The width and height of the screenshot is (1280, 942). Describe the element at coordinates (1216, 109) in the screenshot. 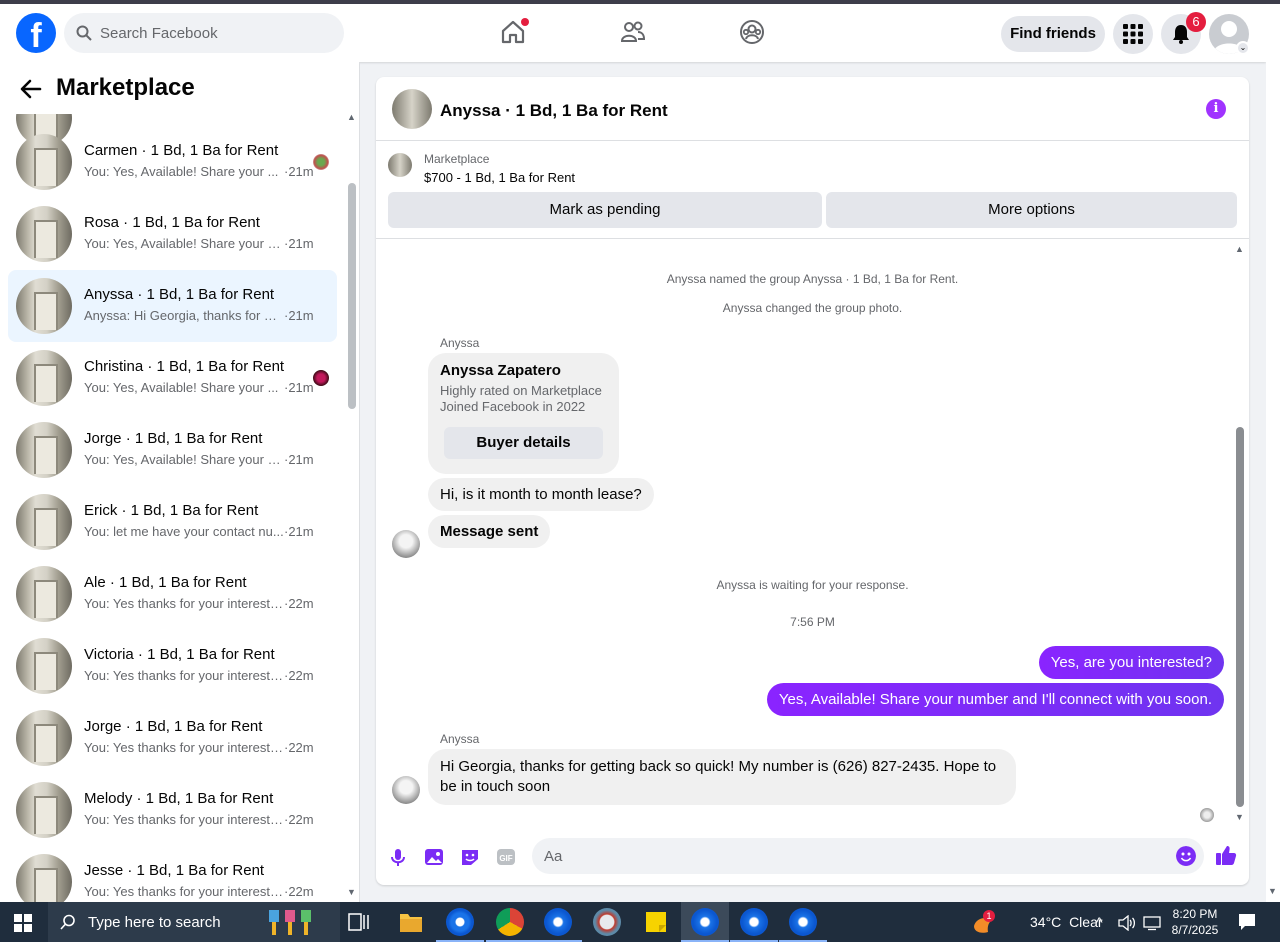

I see `info-icon: i` at that location.